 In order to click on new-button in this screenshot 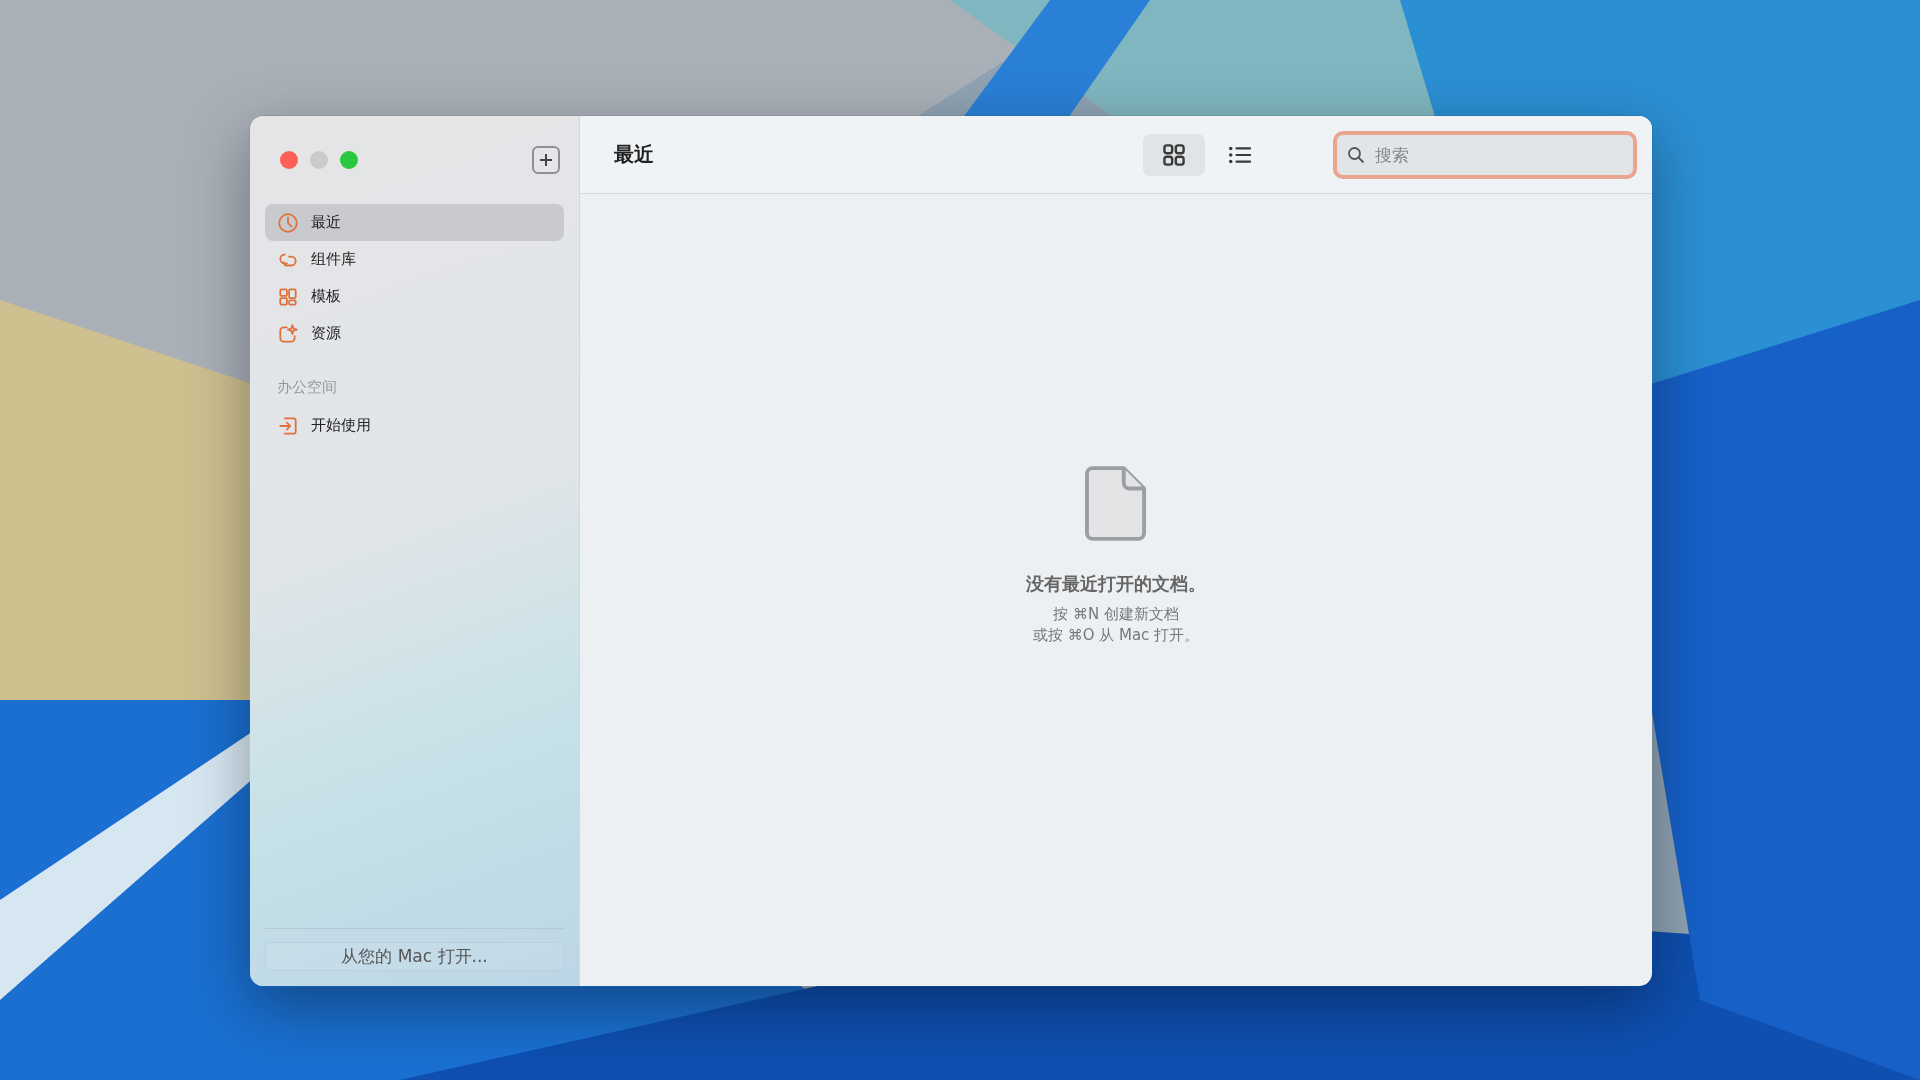, I will do `click(546, 160)`.